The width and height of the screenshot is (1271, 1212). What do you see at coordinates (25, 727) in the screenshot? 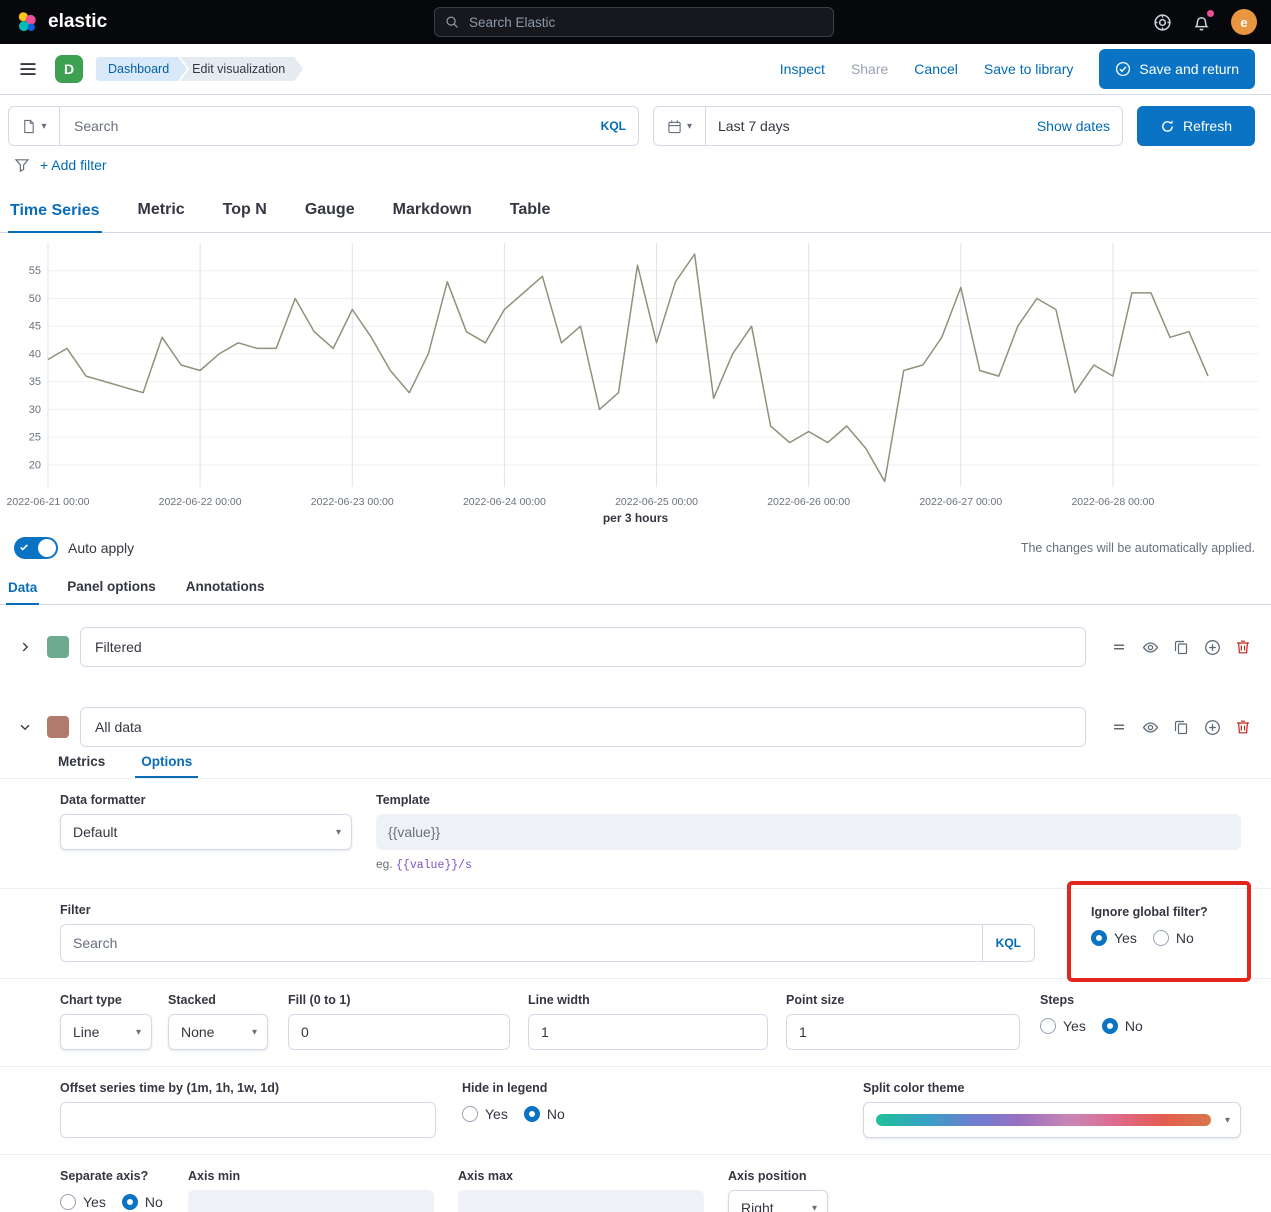
I see `collapse-series-button` at bounding box center [25, 727].